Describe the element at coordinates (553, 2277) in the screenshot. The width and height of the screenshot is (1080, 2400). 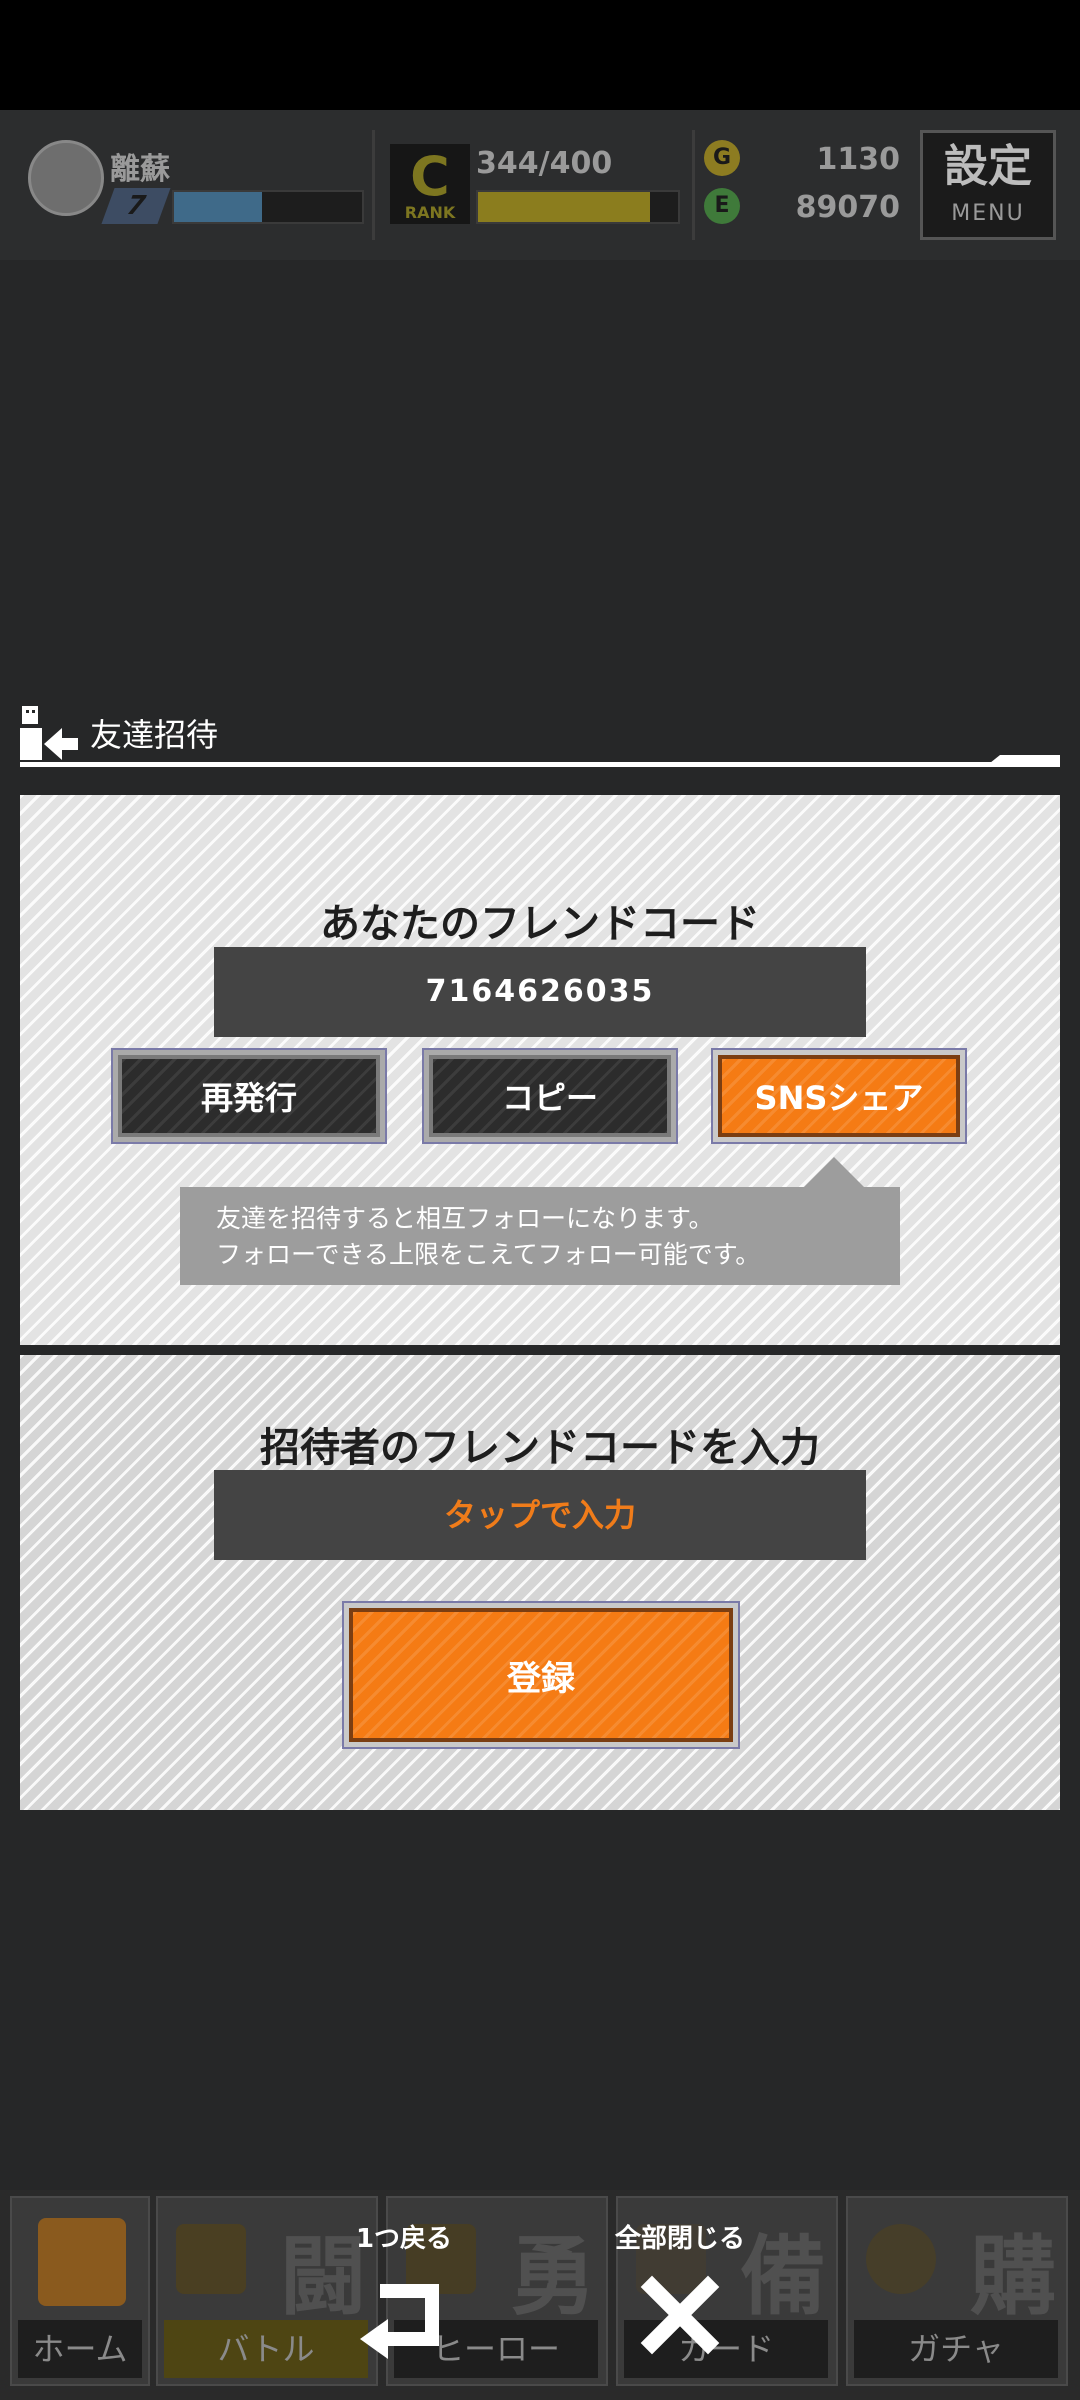
I see `tab-hero-kanji: 勇` at that location.